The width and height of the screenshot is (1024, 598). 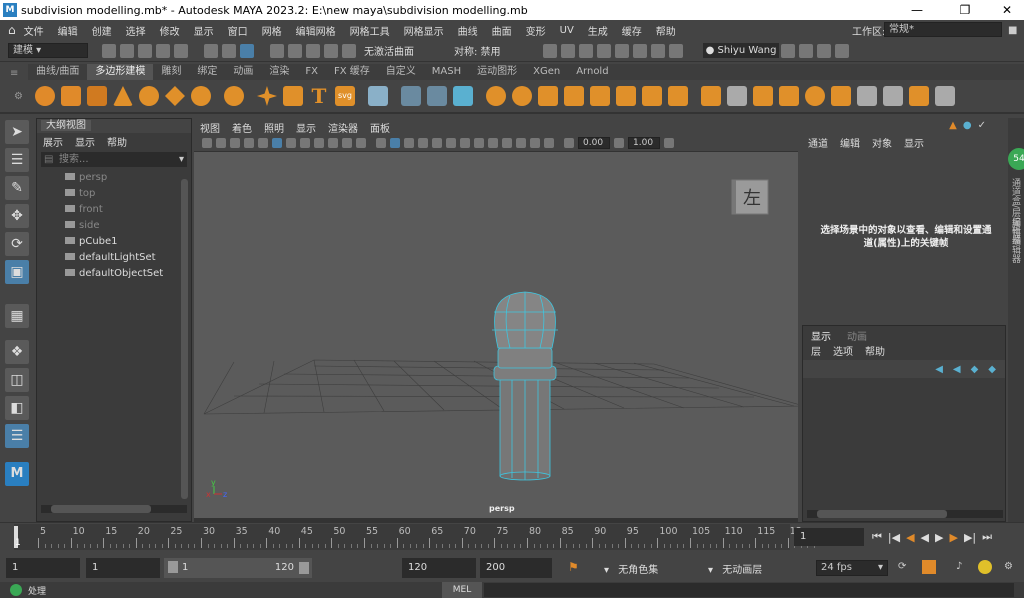 I want to click on undo-icon, so click(x=163, y=50).